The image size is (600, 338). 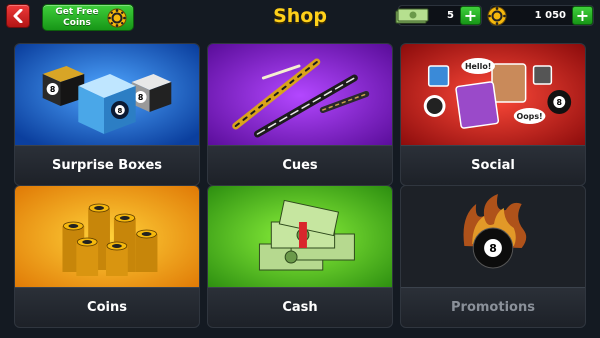 I want to click on tile-label: Coins, so click(x=107, y=307).